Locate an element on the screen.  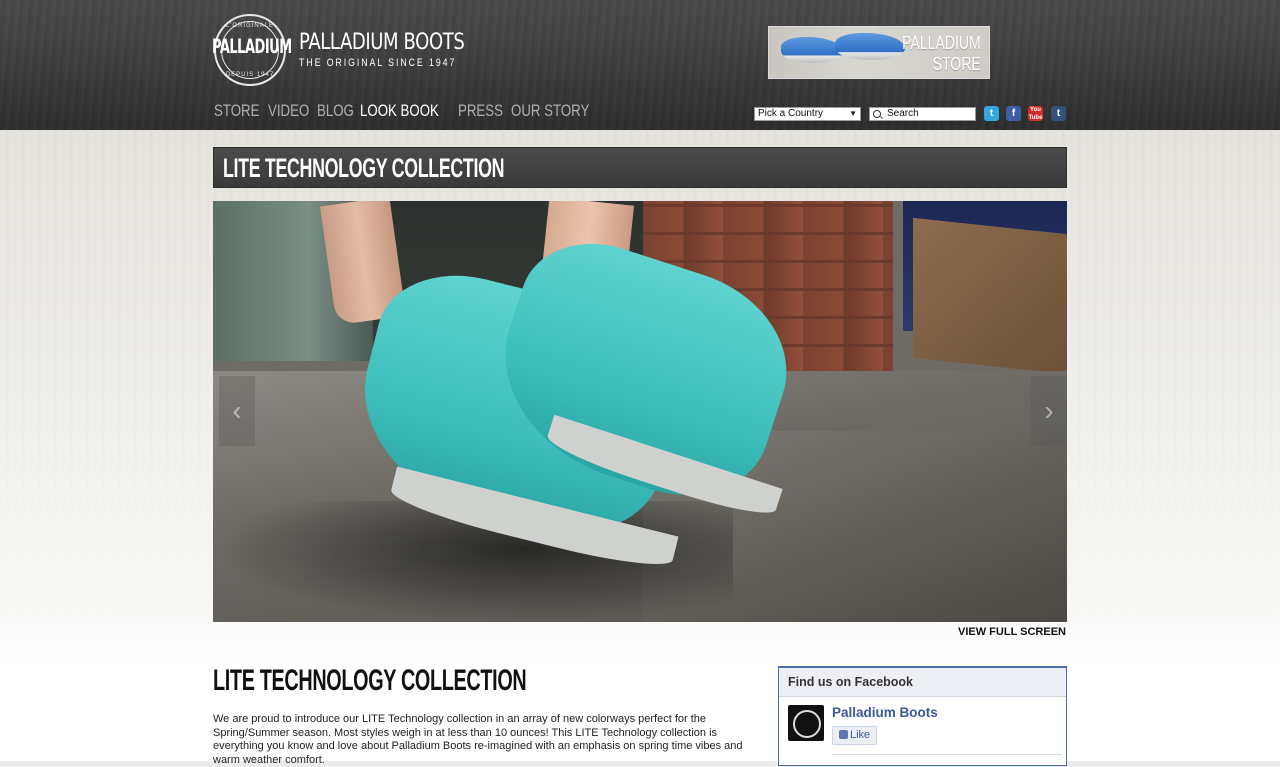
content-title: LITE TECHNOLOGY COLLECTION is located at coordinates (370, 680).